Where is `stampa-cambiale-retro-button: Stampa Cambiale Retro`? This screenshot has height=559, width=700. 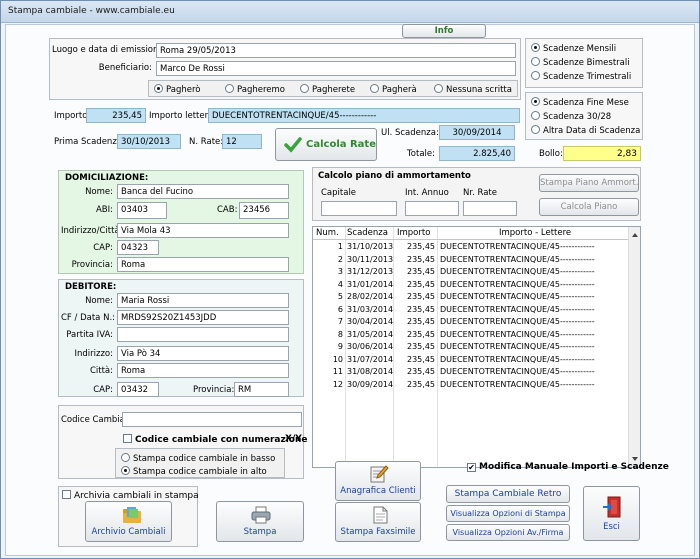
stampa-cambiale-retro-button: Stampa Cambiale Retro is located at coordinates (508, 494).